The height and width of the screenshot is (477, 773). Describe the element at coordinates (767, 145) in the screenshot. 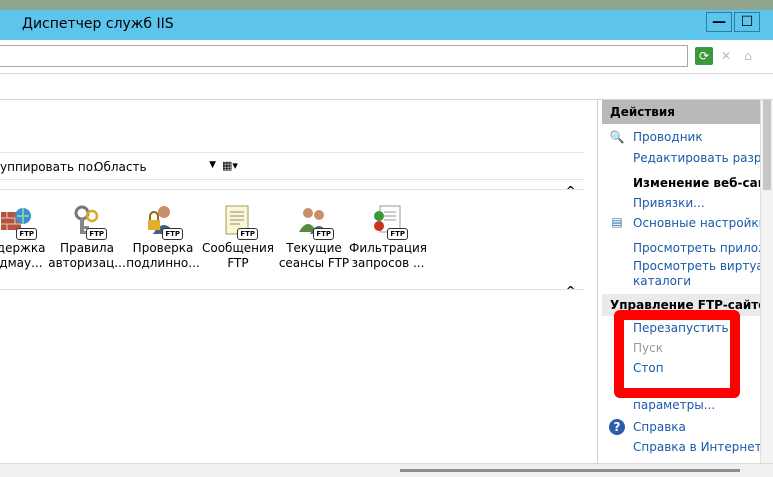

I see `scrollbar-thumb` at that location.